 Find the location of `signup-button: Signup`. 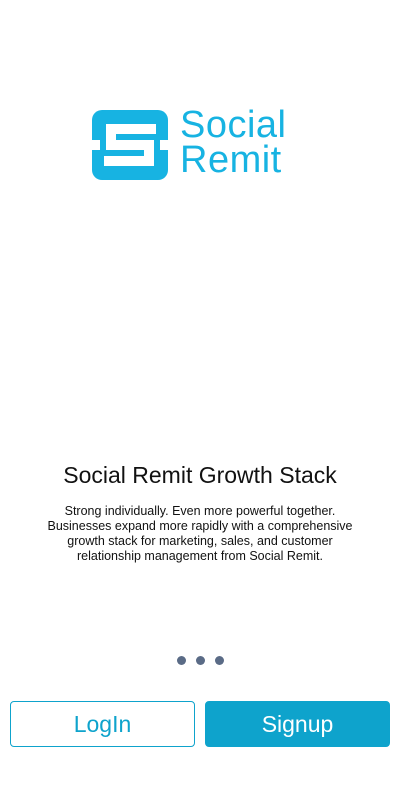

signup-button: Signup is located at coordinates (297, 724).